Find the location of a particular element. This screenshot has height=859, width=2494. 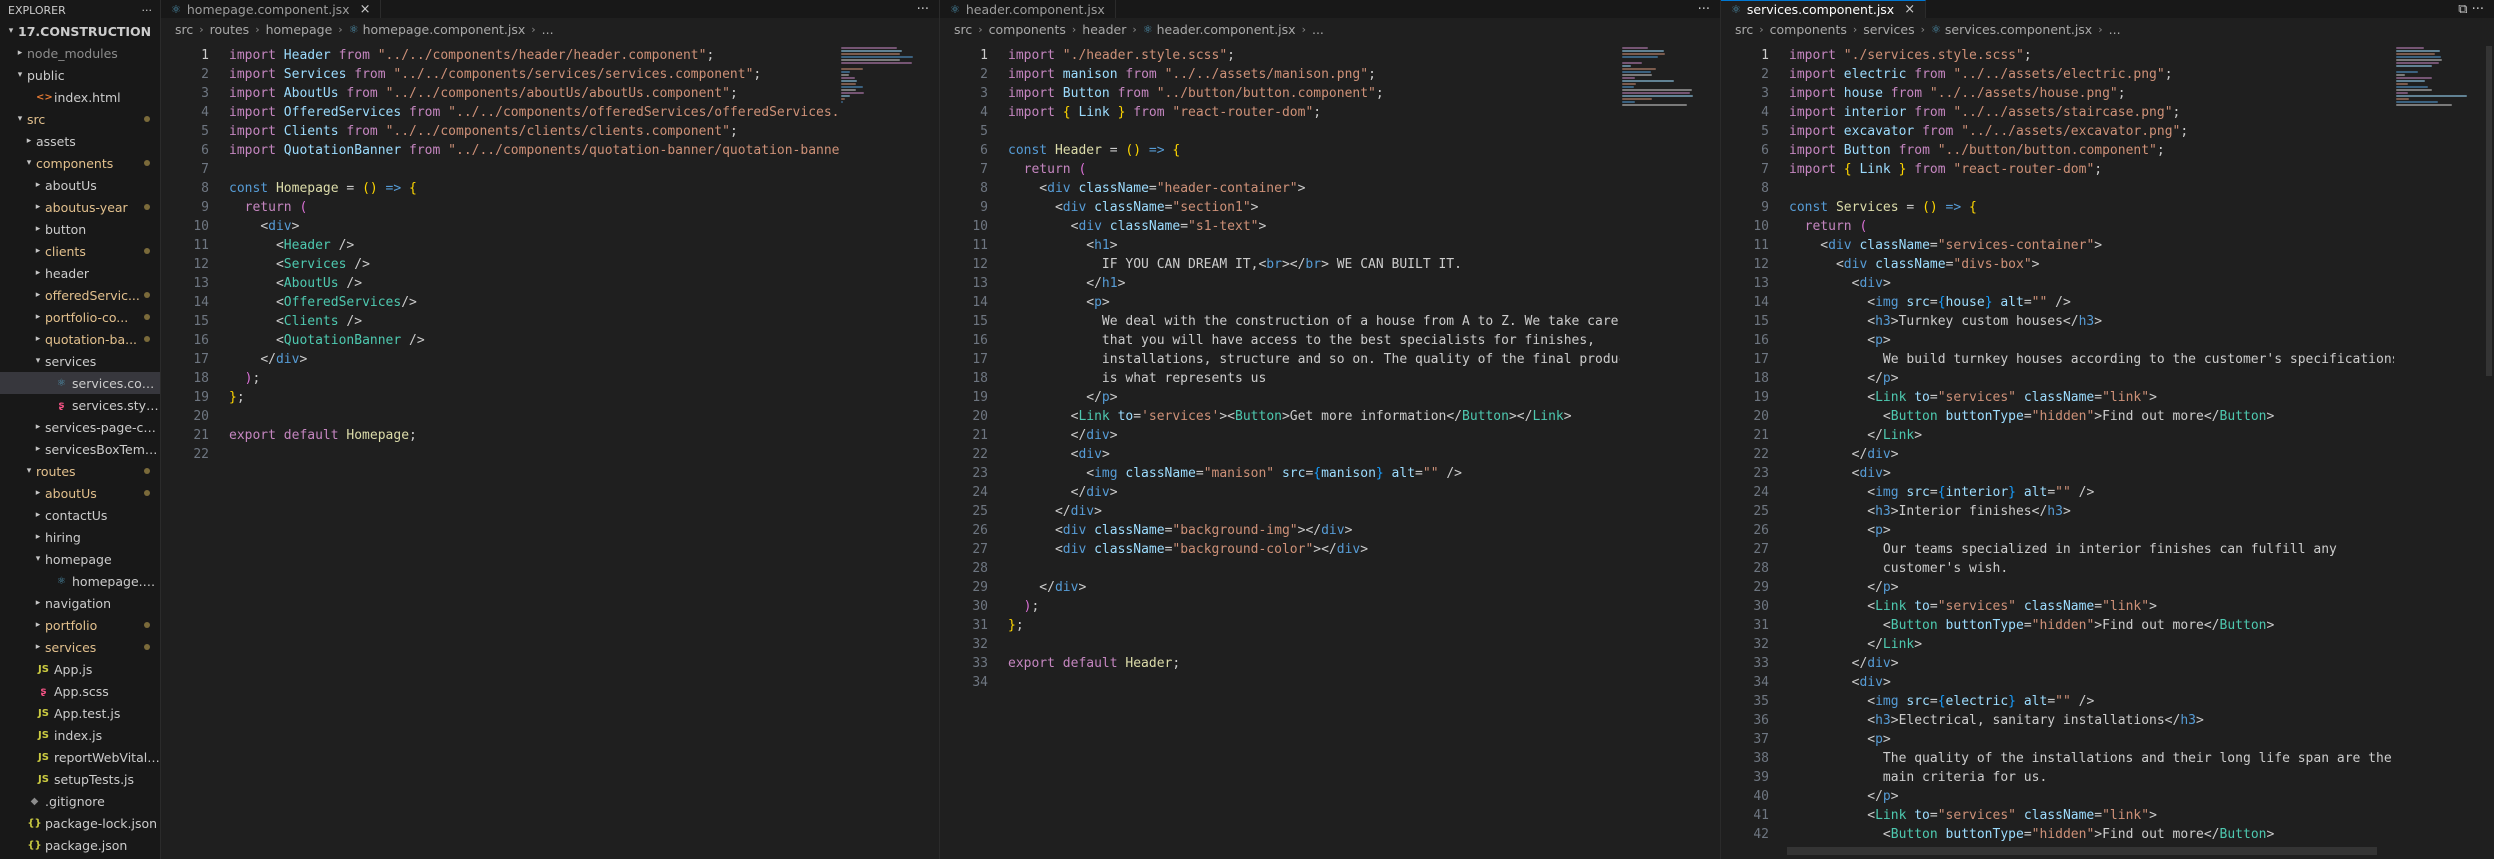

editor-tab: ⚛ homepage.component.jsx × is located at coordinates (271, 9).